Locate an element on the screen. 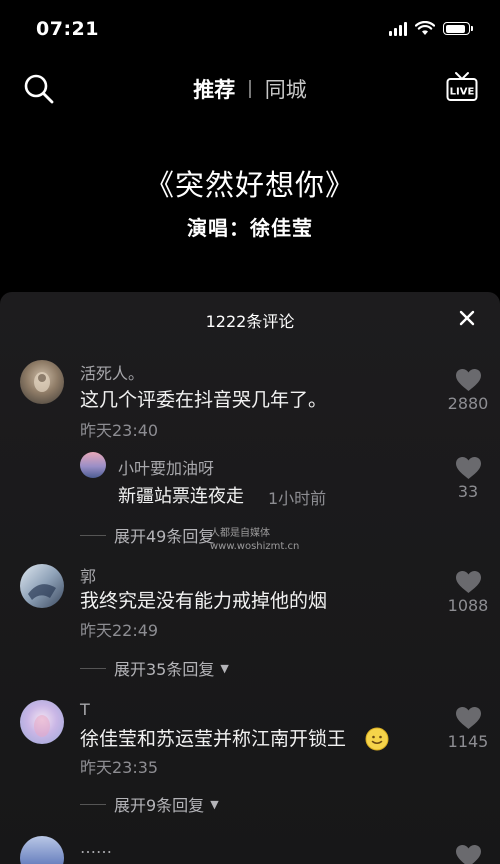  expand-replies-button: 展开9条回复 ▼ is located at coordinates (149, 804).